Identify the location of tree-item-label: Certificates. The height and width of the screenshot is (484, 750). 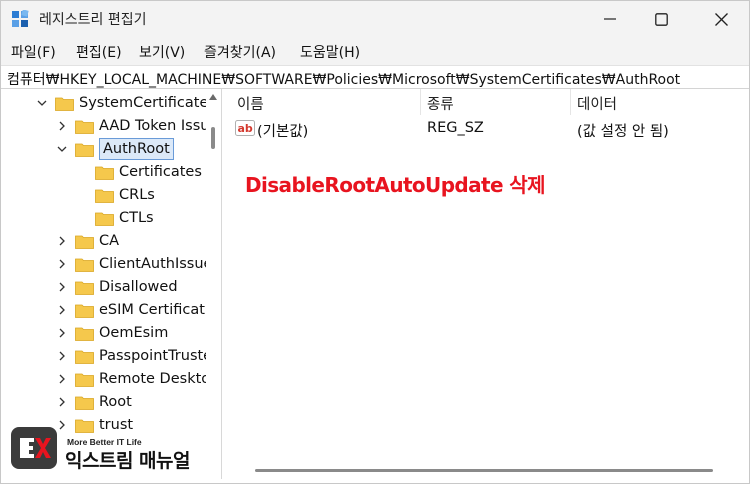
(160, 172).